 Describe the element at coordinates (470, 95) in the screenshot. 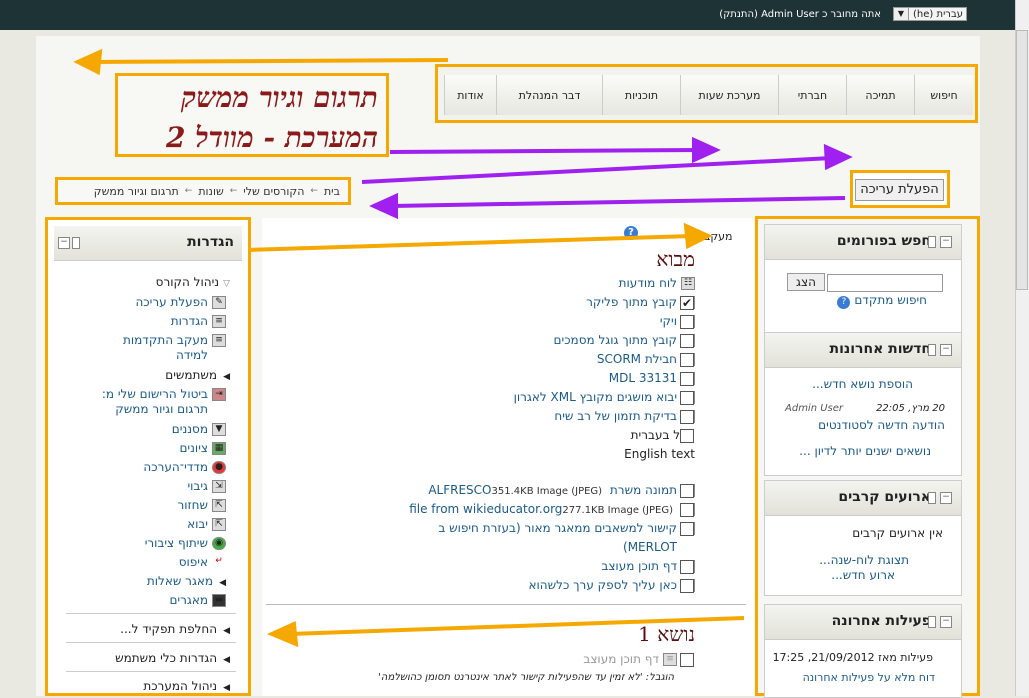

I see `nav-item-about: אודות` at that location.